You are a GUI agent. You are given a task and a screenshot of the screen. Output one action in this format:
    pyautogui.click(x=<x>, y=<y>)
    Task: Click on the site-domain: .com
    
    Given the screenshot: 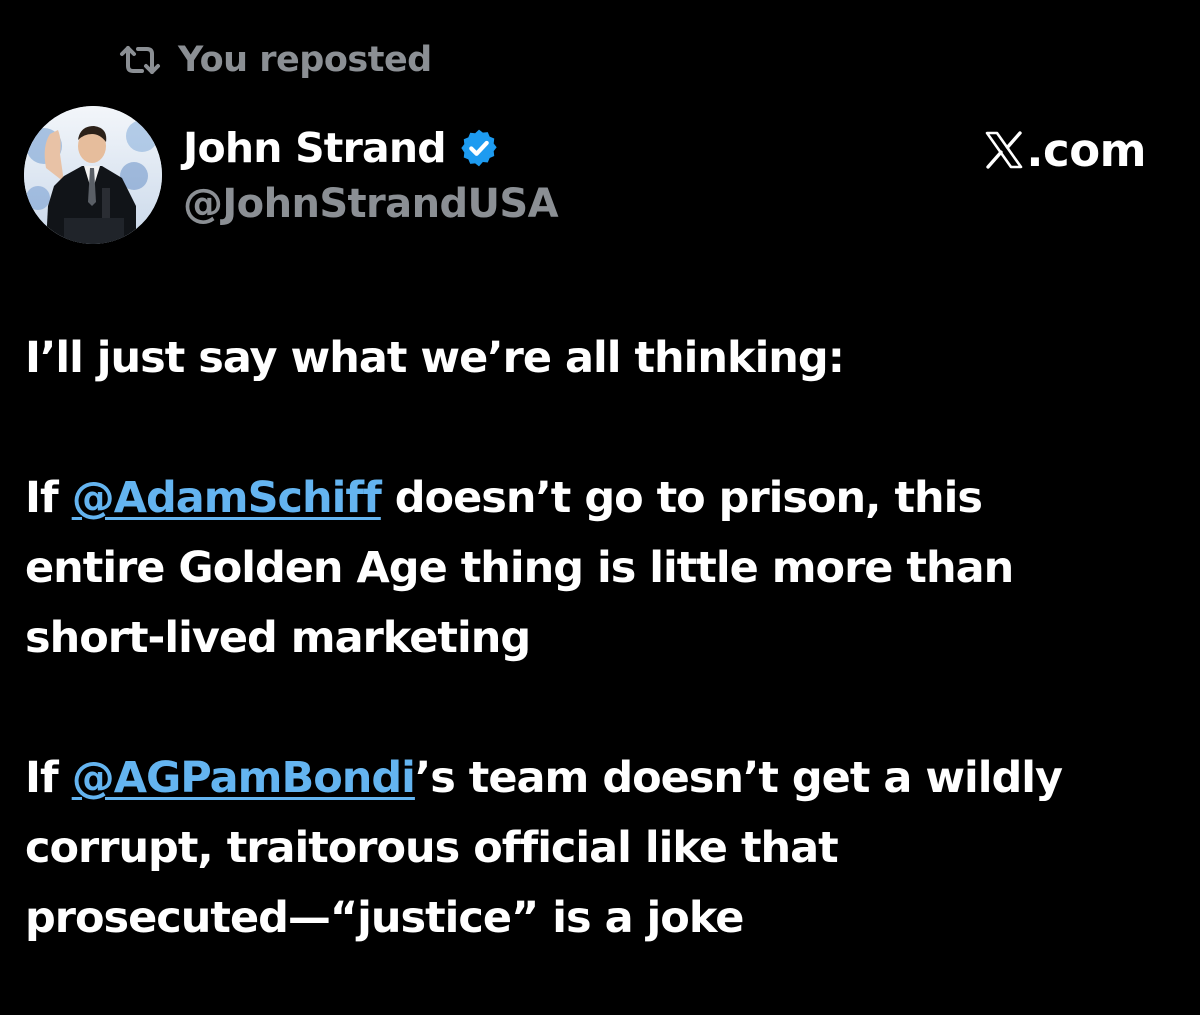 What is the action you would take?
    pyautogui.click(x=1086, y=150)
    